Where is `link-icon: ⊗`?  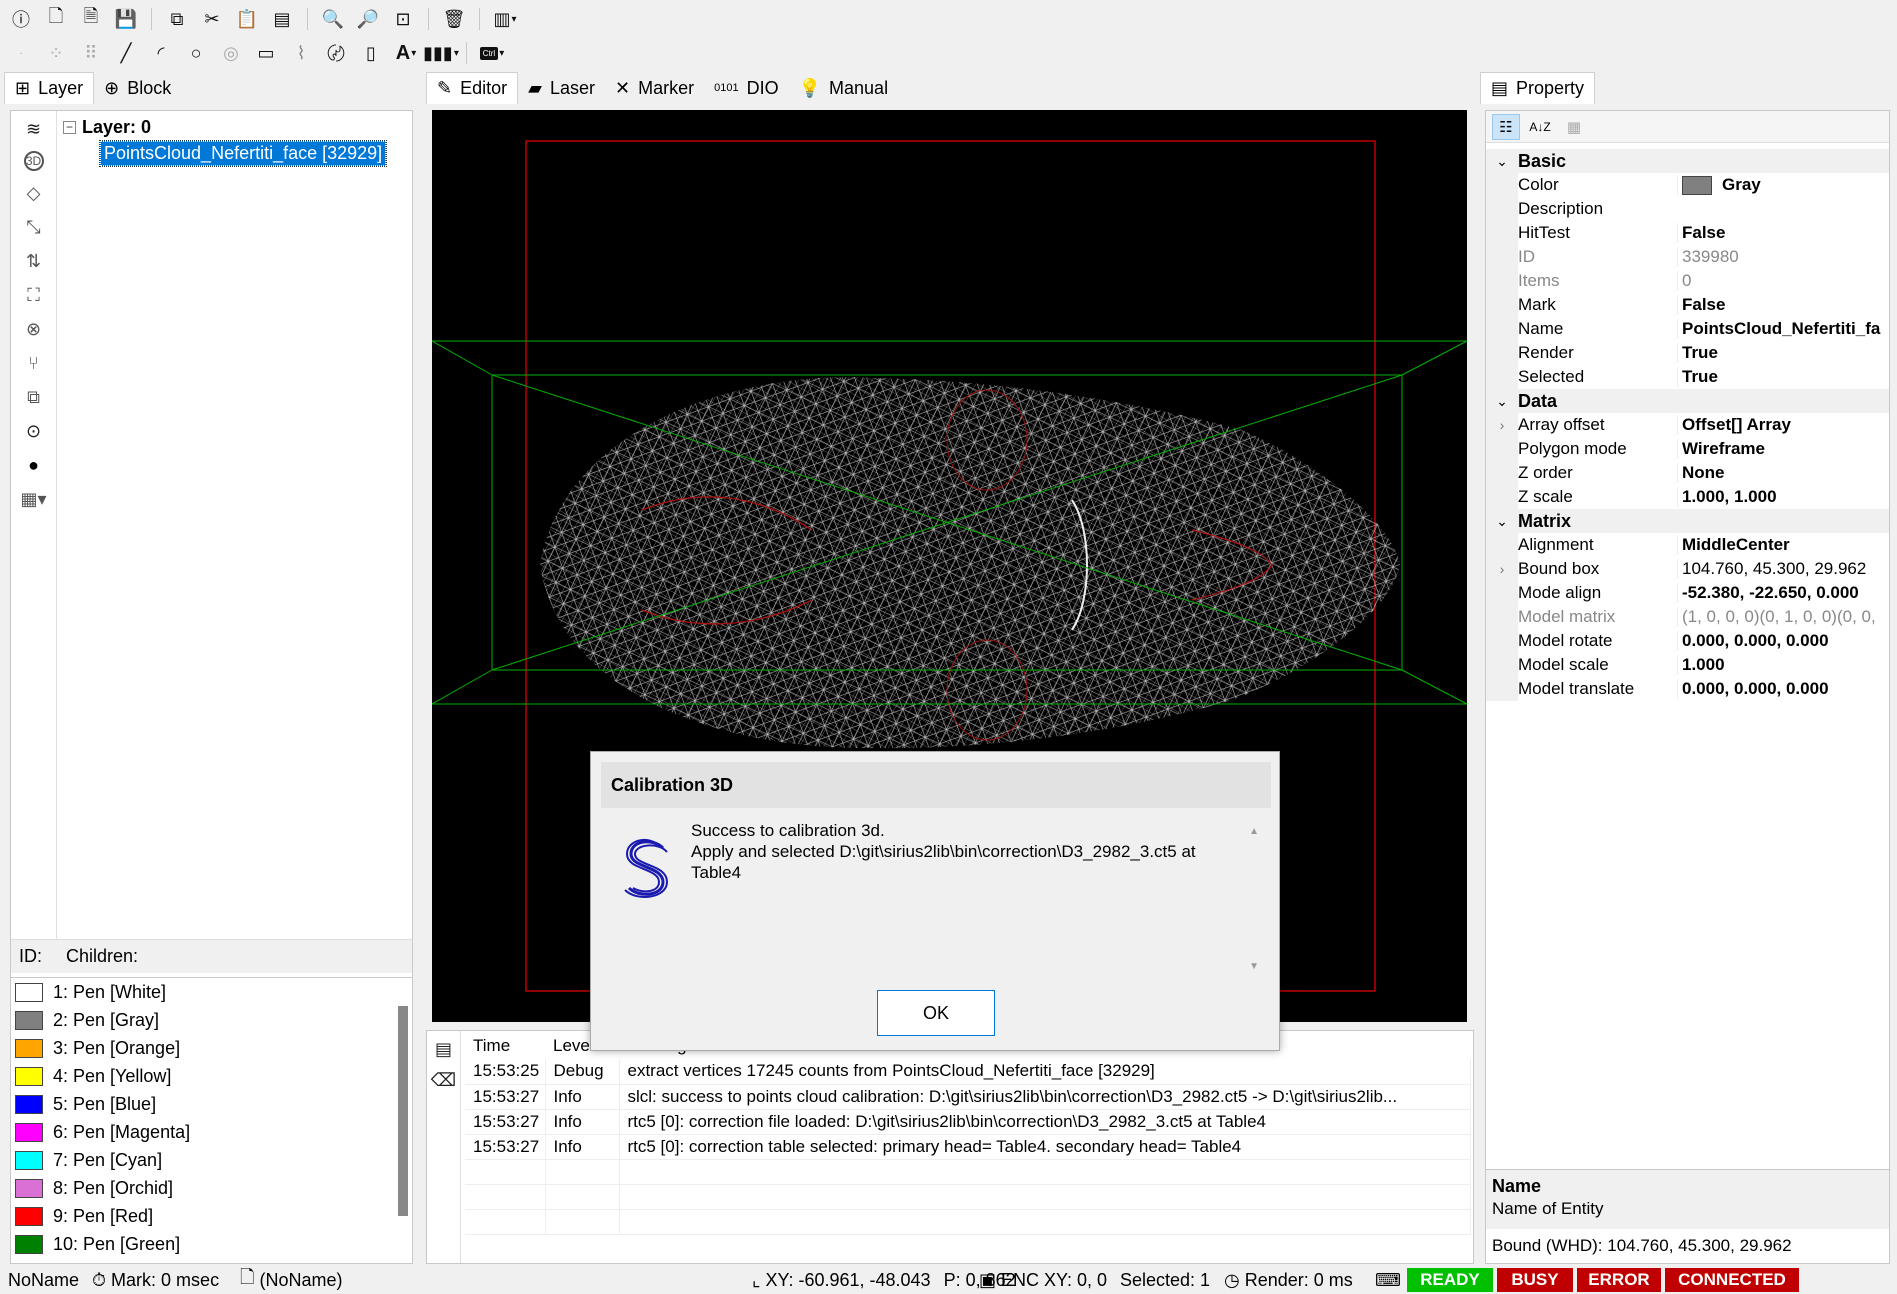
link-icon: ⊗ is located at coordinates (34, 329).